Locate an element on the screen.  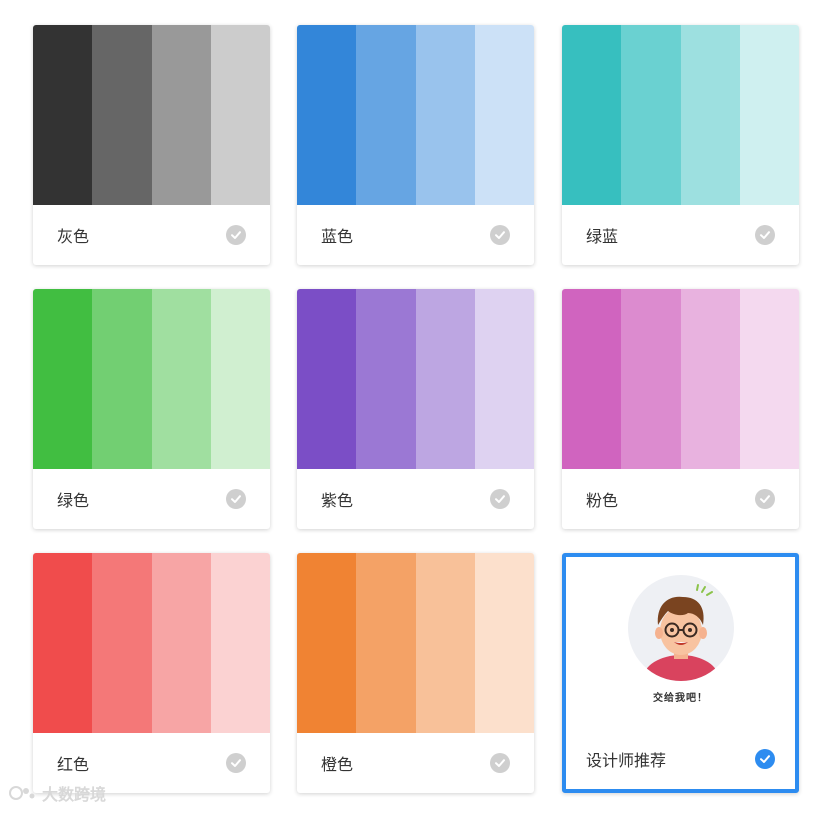
watermark: 大数跨境 is located at coordinates (57, 793).